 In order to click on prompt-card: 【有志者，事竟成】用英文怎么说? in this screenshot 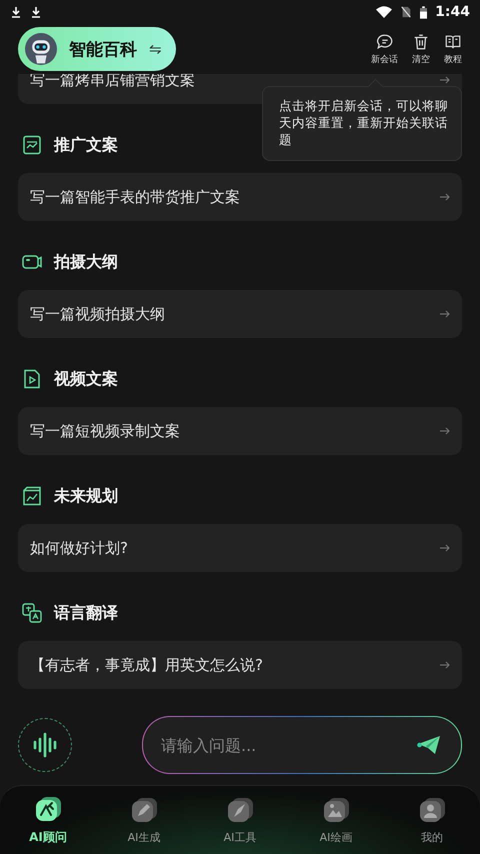, I will do `click(240, 665)`.